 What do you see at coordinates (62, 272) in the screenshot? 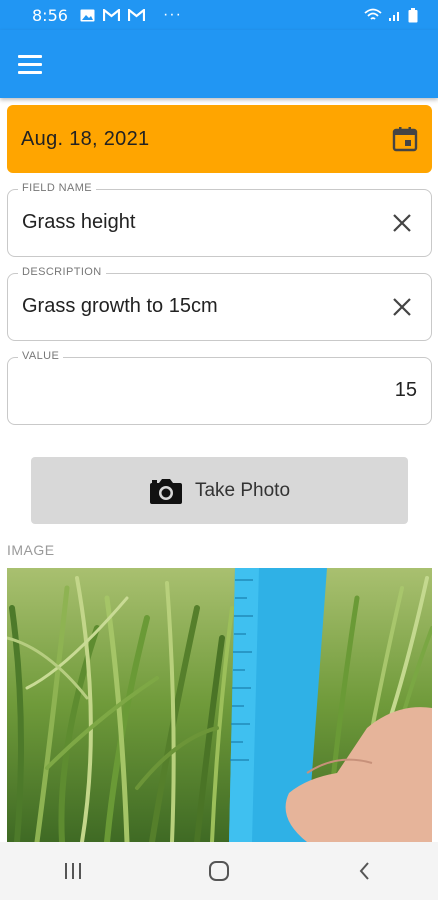
I see `description-label: DESCRIPTION` at bounding box center [62, 272].